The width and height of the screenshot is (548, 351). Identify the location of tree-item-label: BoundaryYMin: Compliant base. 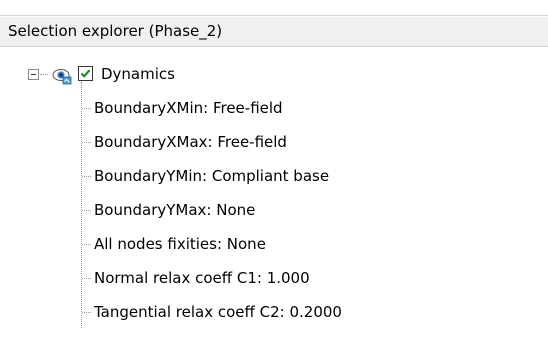
(212, 176).